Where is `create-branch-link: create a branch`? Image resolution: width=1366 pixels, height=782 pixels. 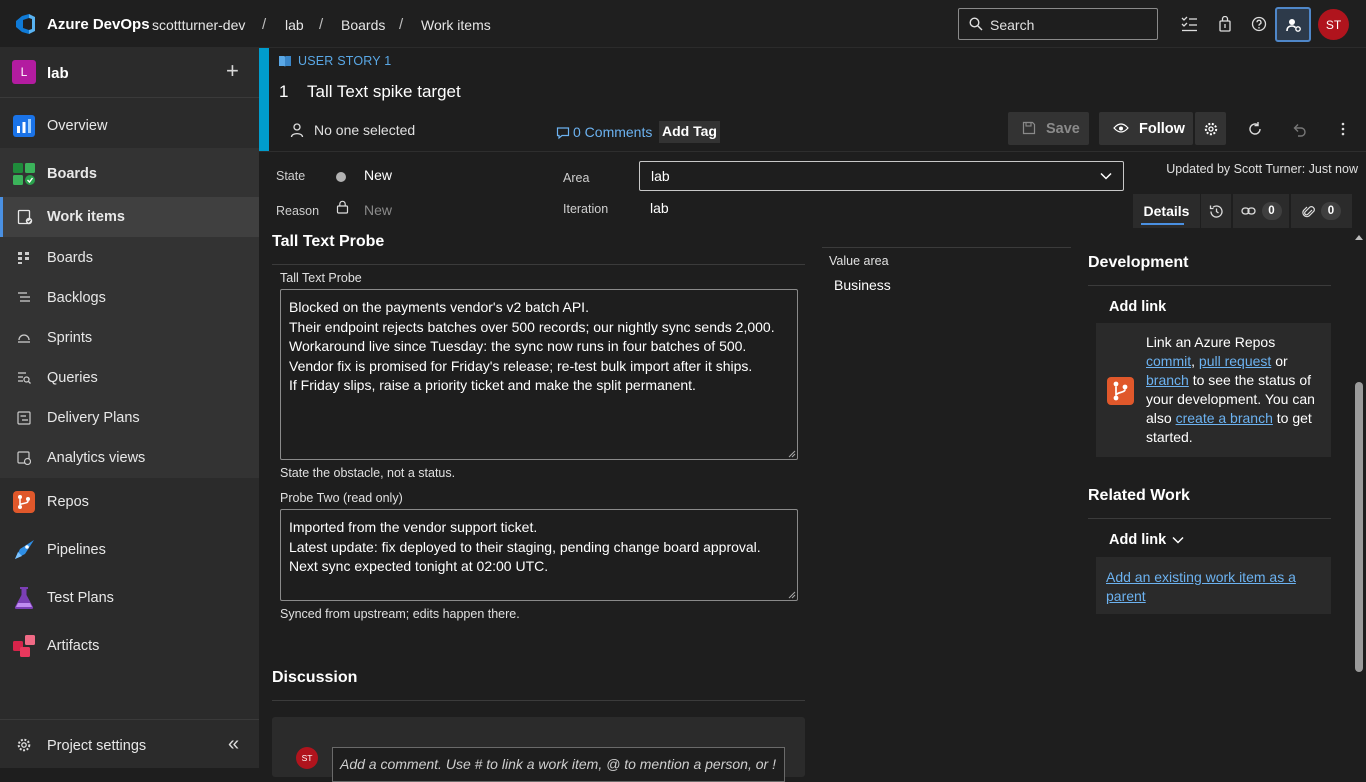 create-branch-link: create a branch is located at coordinates (1224, 418).